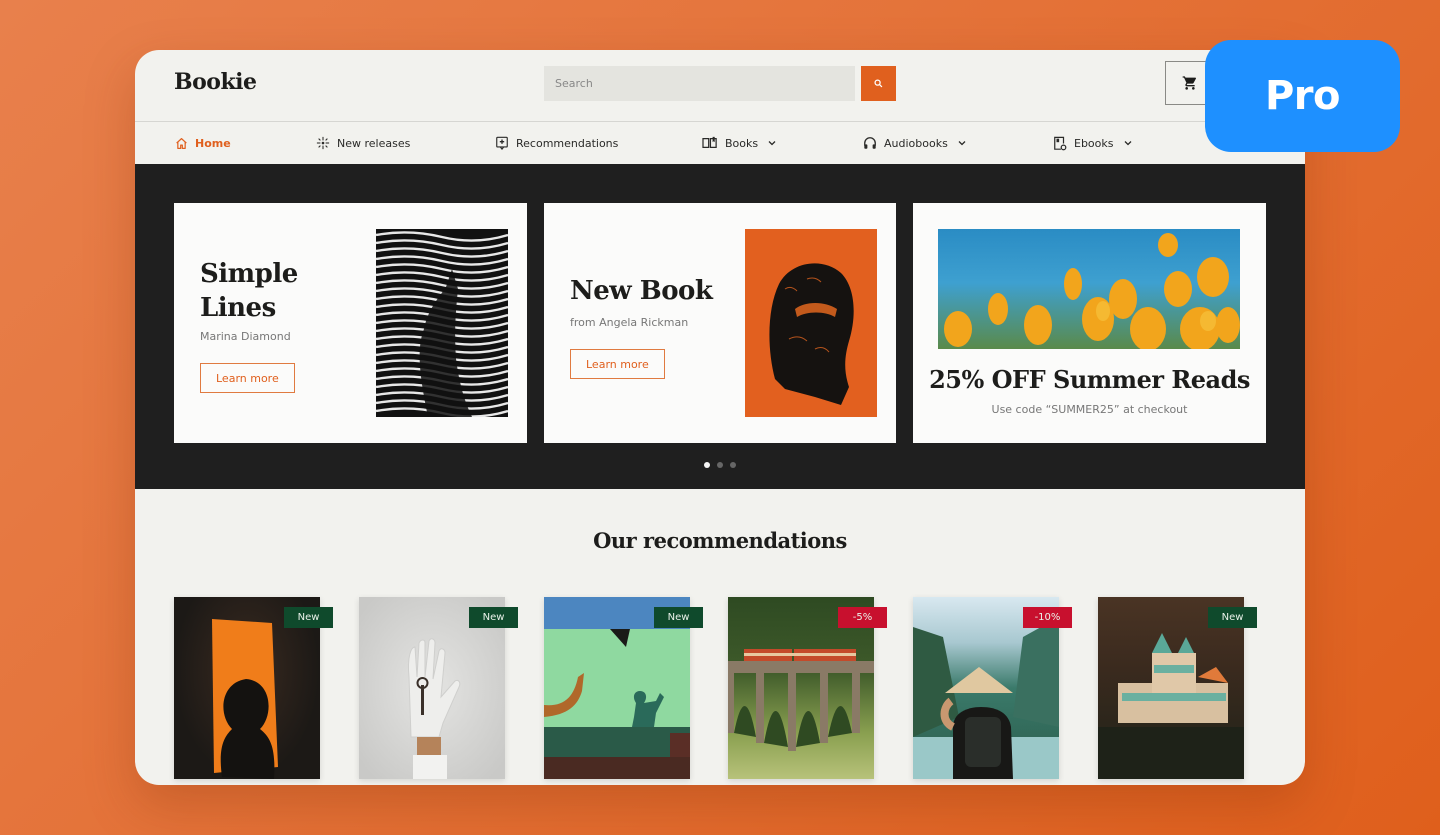  What do you see at coordinates (709, 142) in the screenshot?
I see `open-book-icon` at bounding box center [709, 142].